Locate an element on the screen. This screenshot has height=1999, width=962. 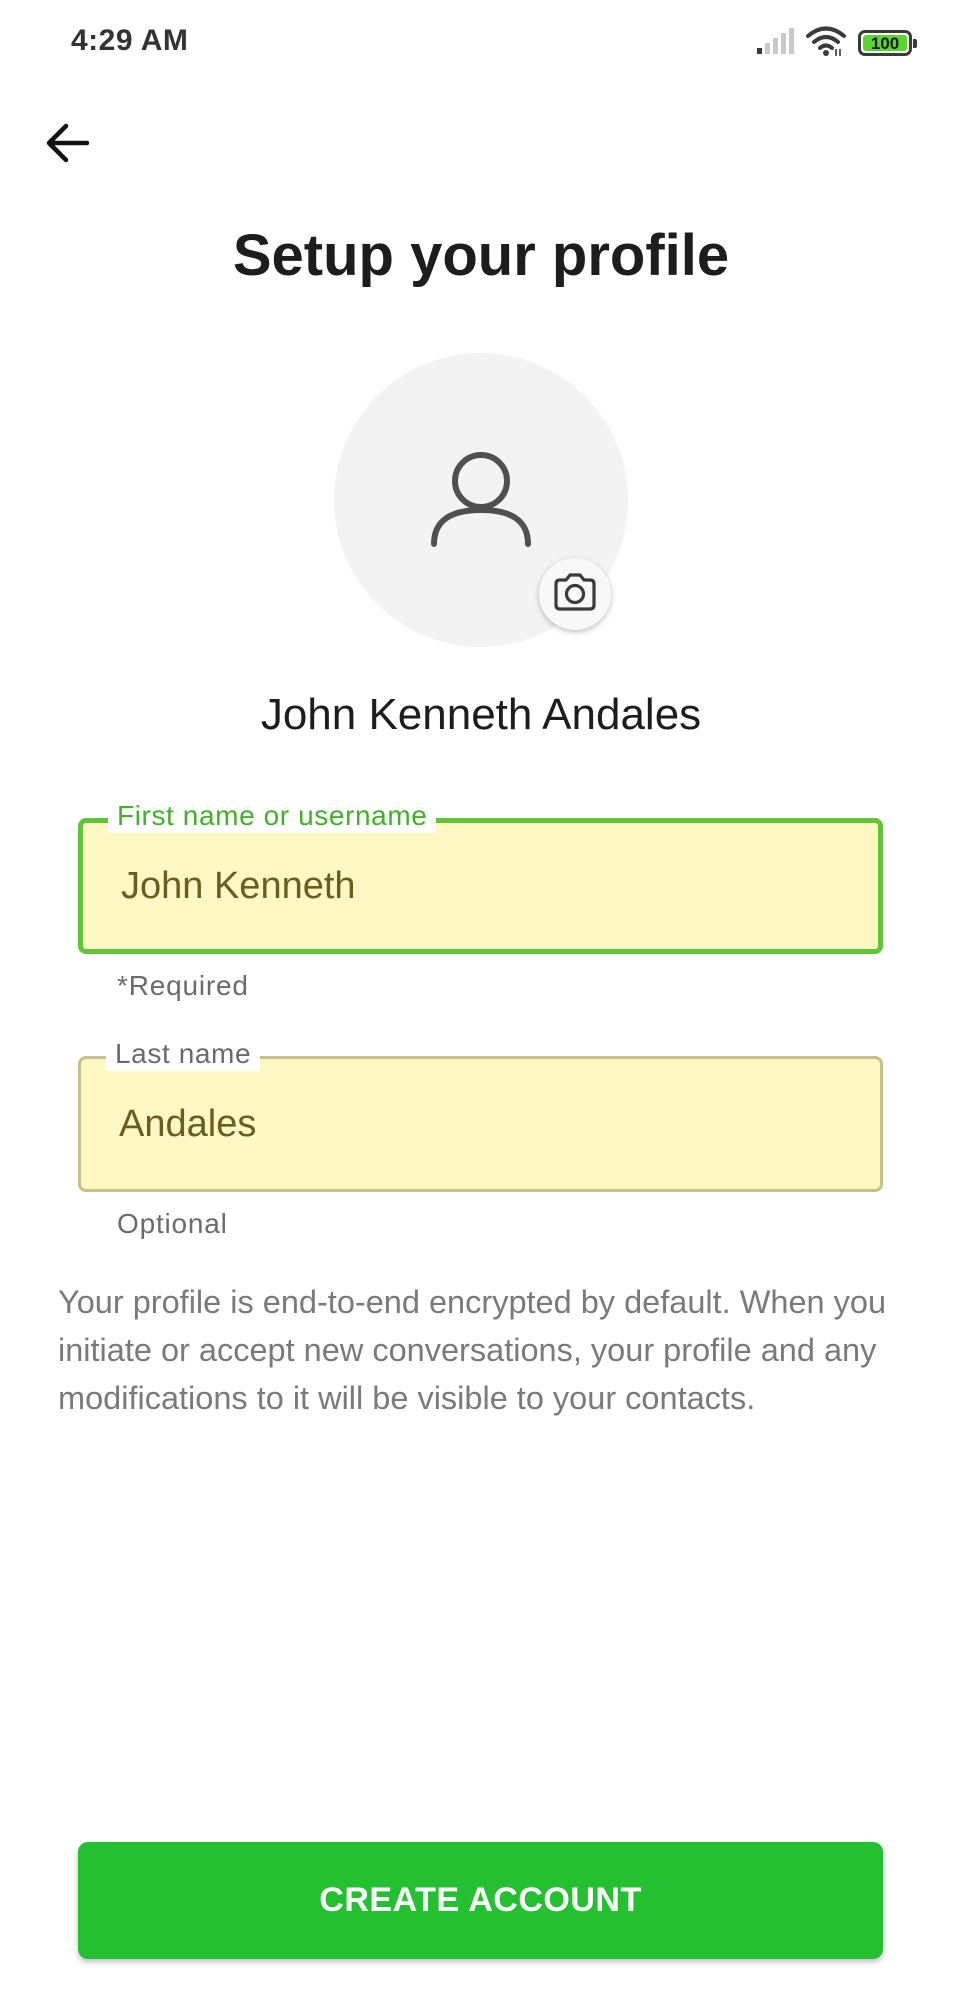
back-arrow-icon is located at coordinates (67, 145).